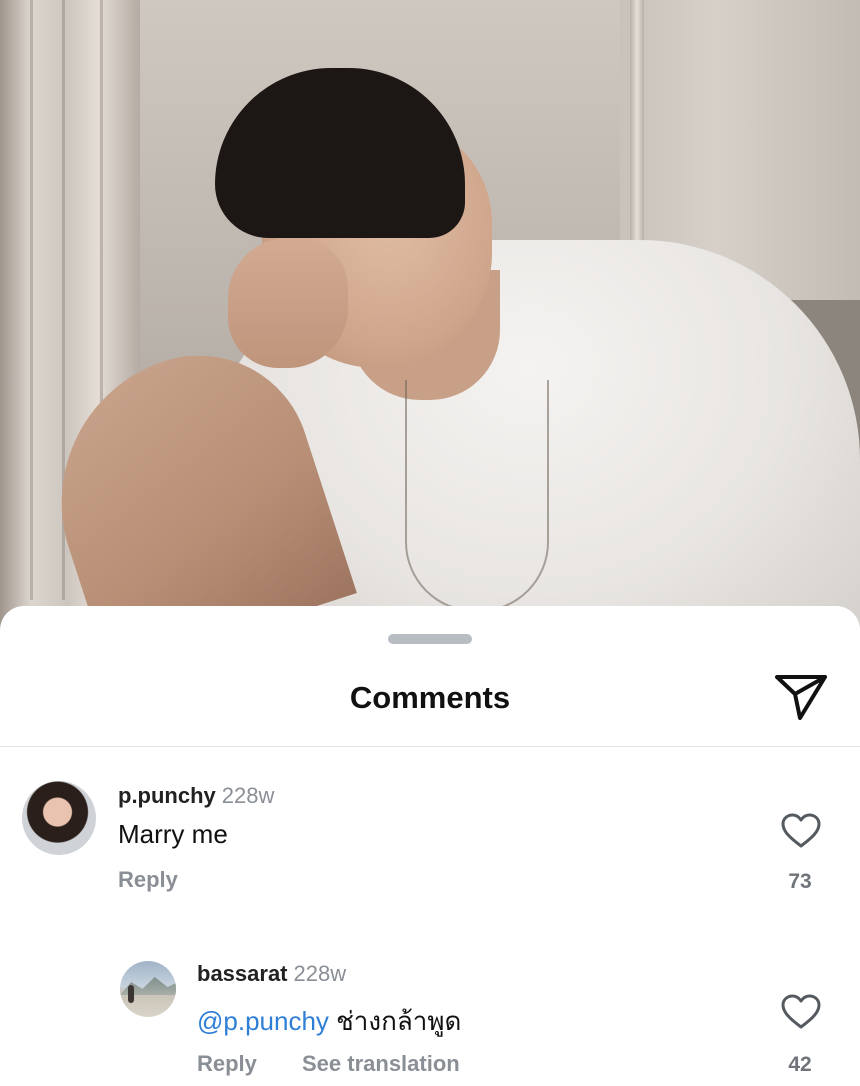 The image size is (860, 1086). I want to click on comment-time: 228w, so click(248, 795).